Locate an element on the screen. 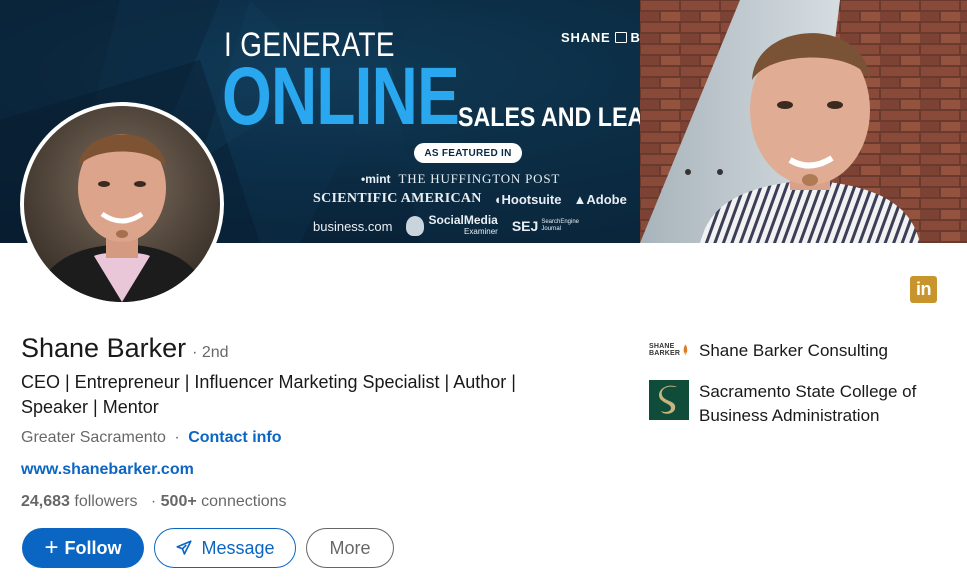 The image size is (967, 578). connection-degree: · 2nd is located at coordinates (210, 352).